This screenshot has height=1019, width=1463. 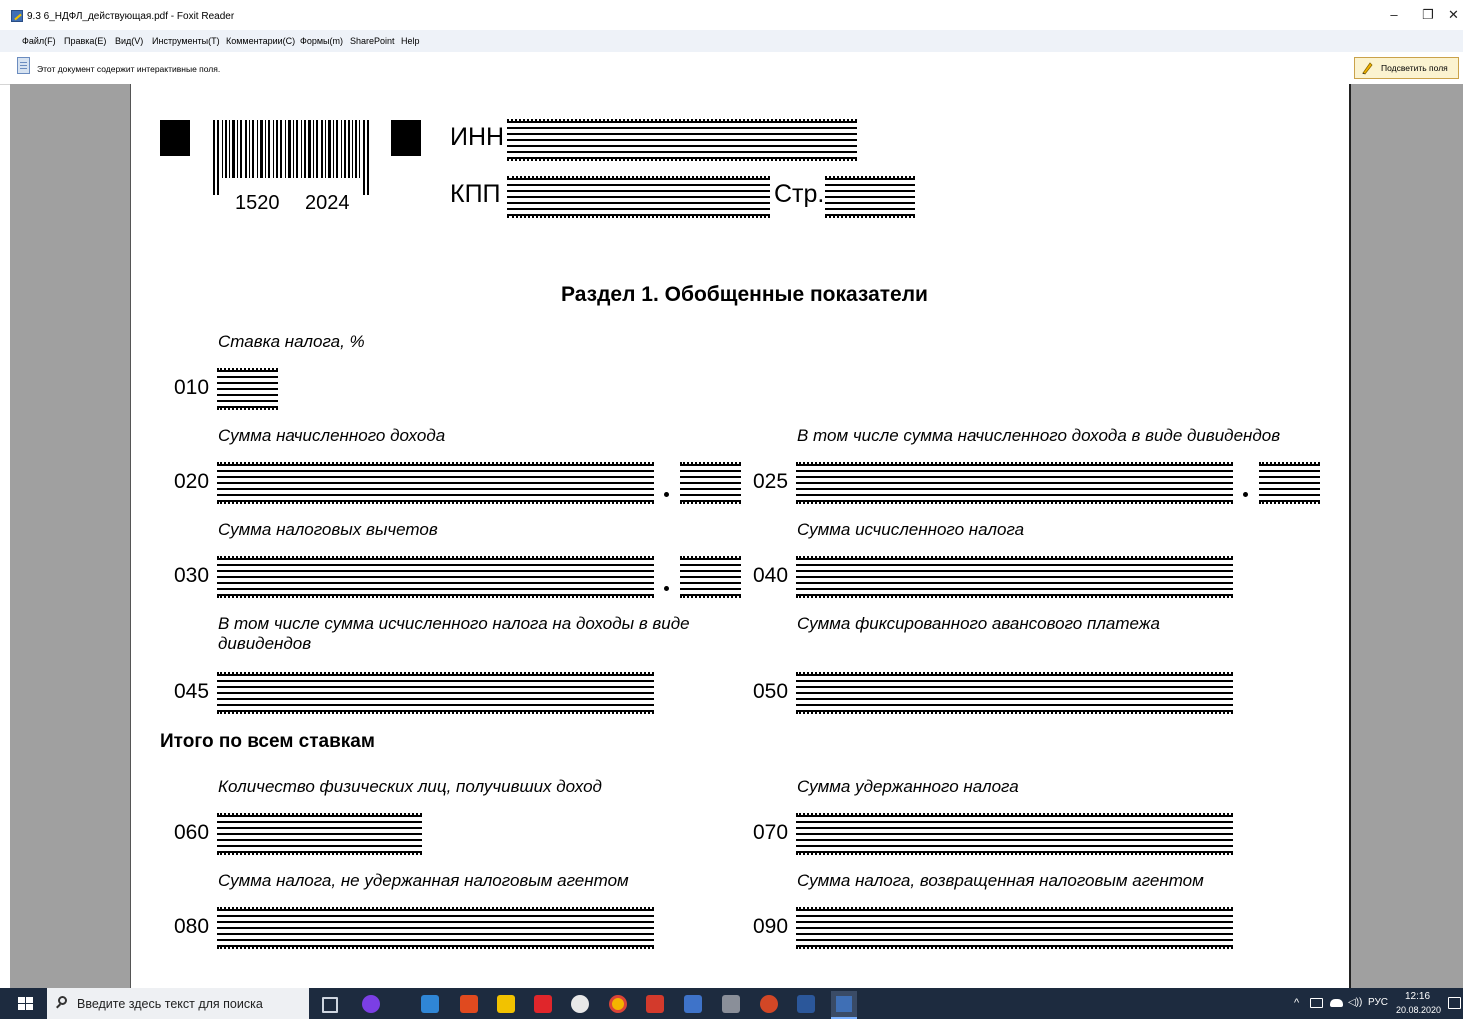 What do you see at coordinates (192, 387) in the screenshot?
I see `field-010-code: 010` at bounding box center [192, 387].